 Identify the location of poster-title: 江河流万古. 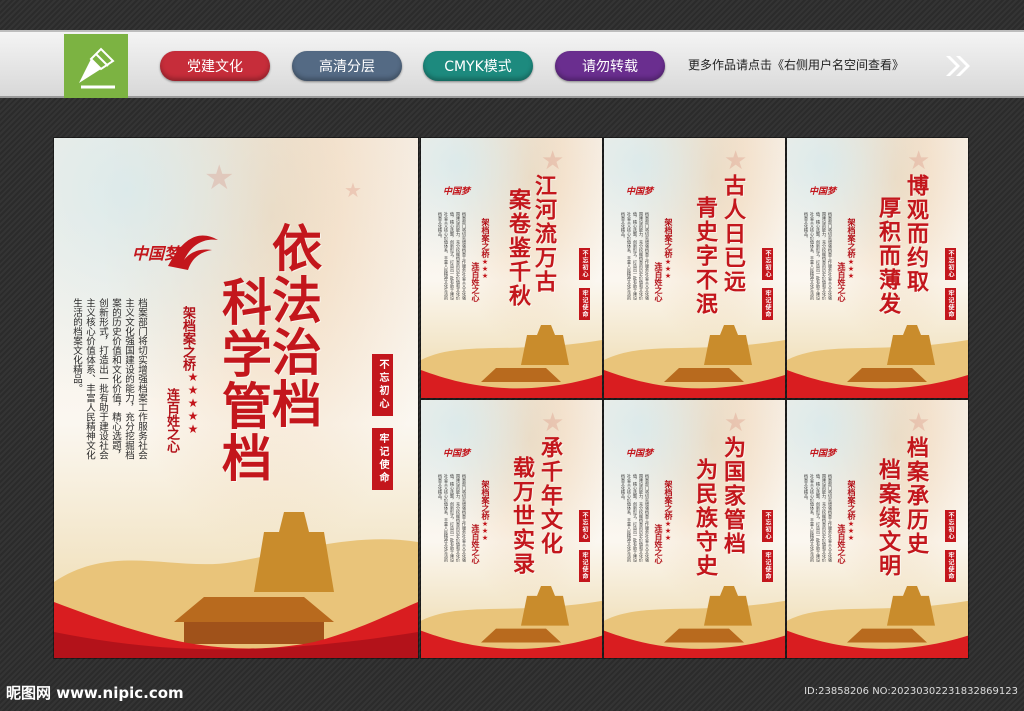
(544, 234).